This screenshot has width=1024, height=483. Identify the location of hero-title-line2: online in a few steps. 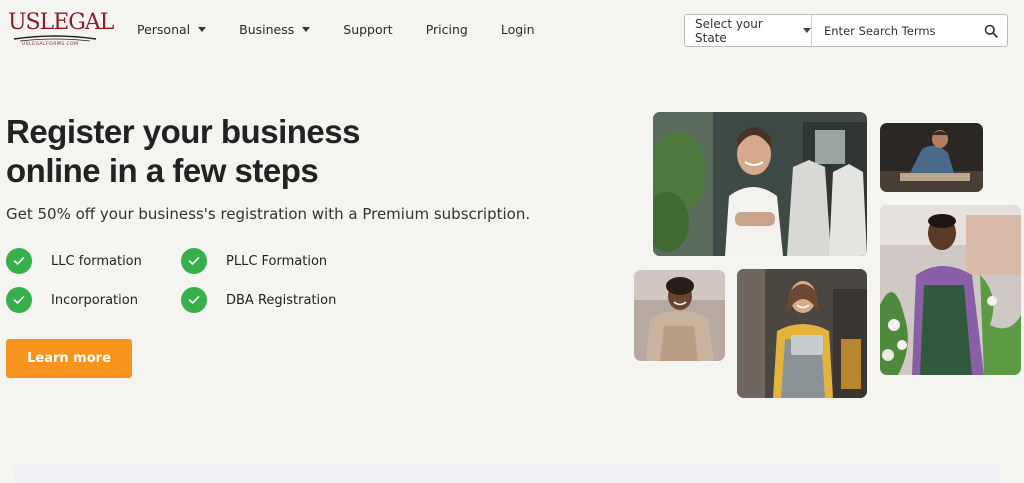
(162, 170).